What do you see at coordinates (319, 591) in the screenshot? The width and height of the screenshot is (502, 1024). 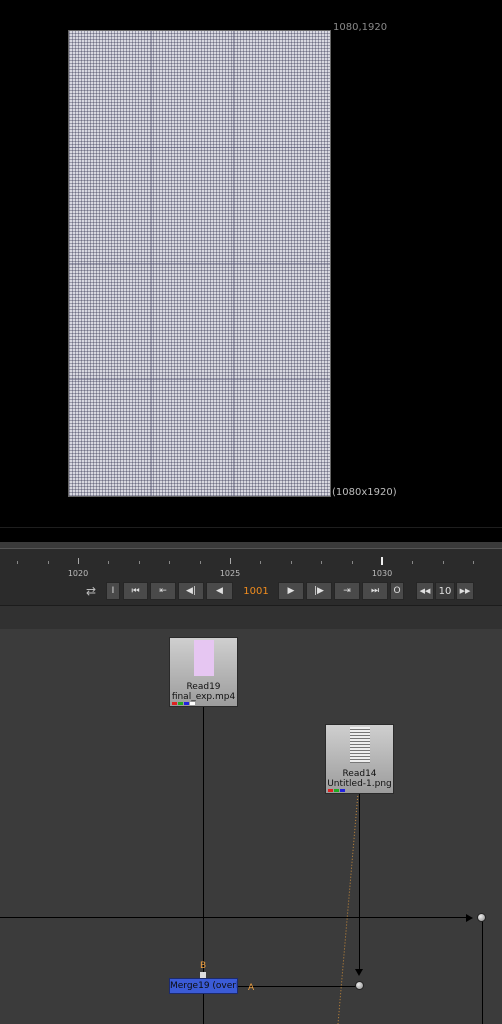 I see `next-frame-button: |▶` at bounding box center [319, 591].